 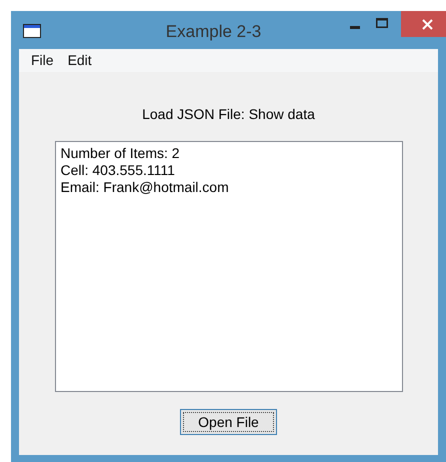 I want to click on menu-item: File, so click(x=42, y=60).